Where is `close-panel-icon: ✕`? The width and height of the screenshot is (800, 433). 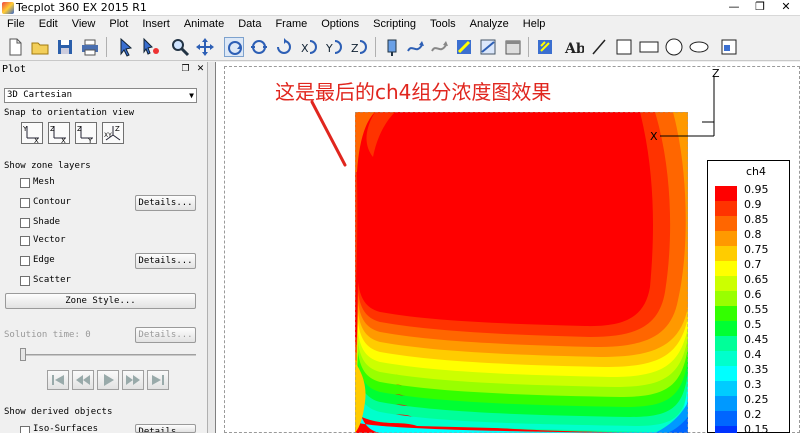 close-panel-icon: ✕ is located at coordinates (200, 69).